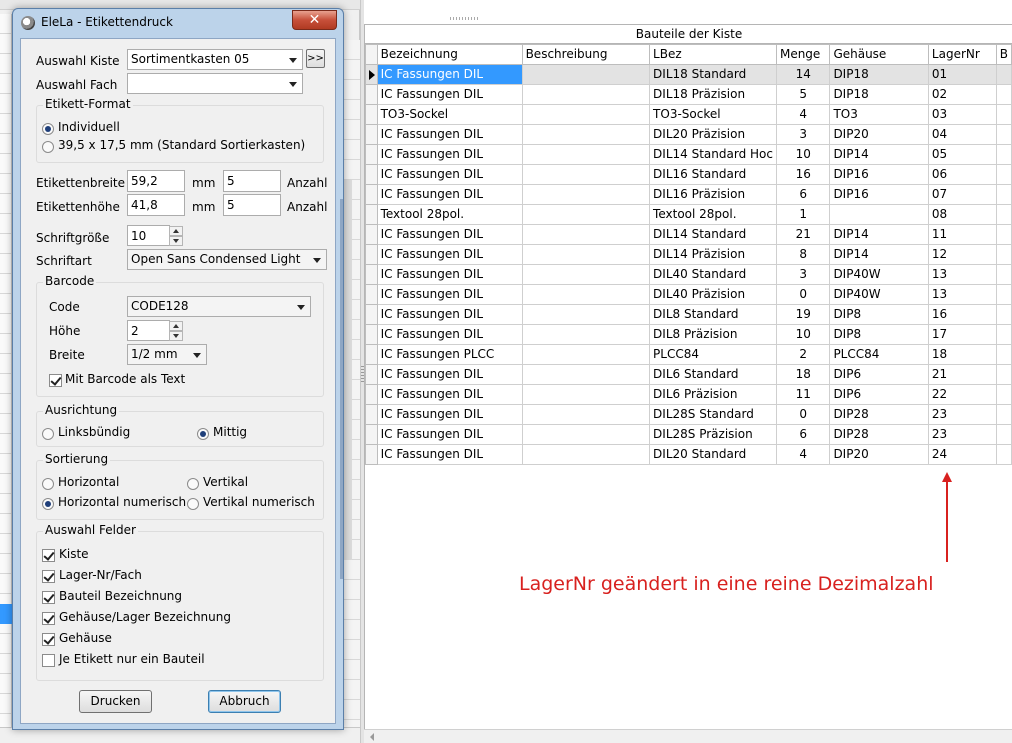  What do you see at coordinates (803, 174) in the screenshot?
I see `table-cell: 16` at bounding box center [803, 174].